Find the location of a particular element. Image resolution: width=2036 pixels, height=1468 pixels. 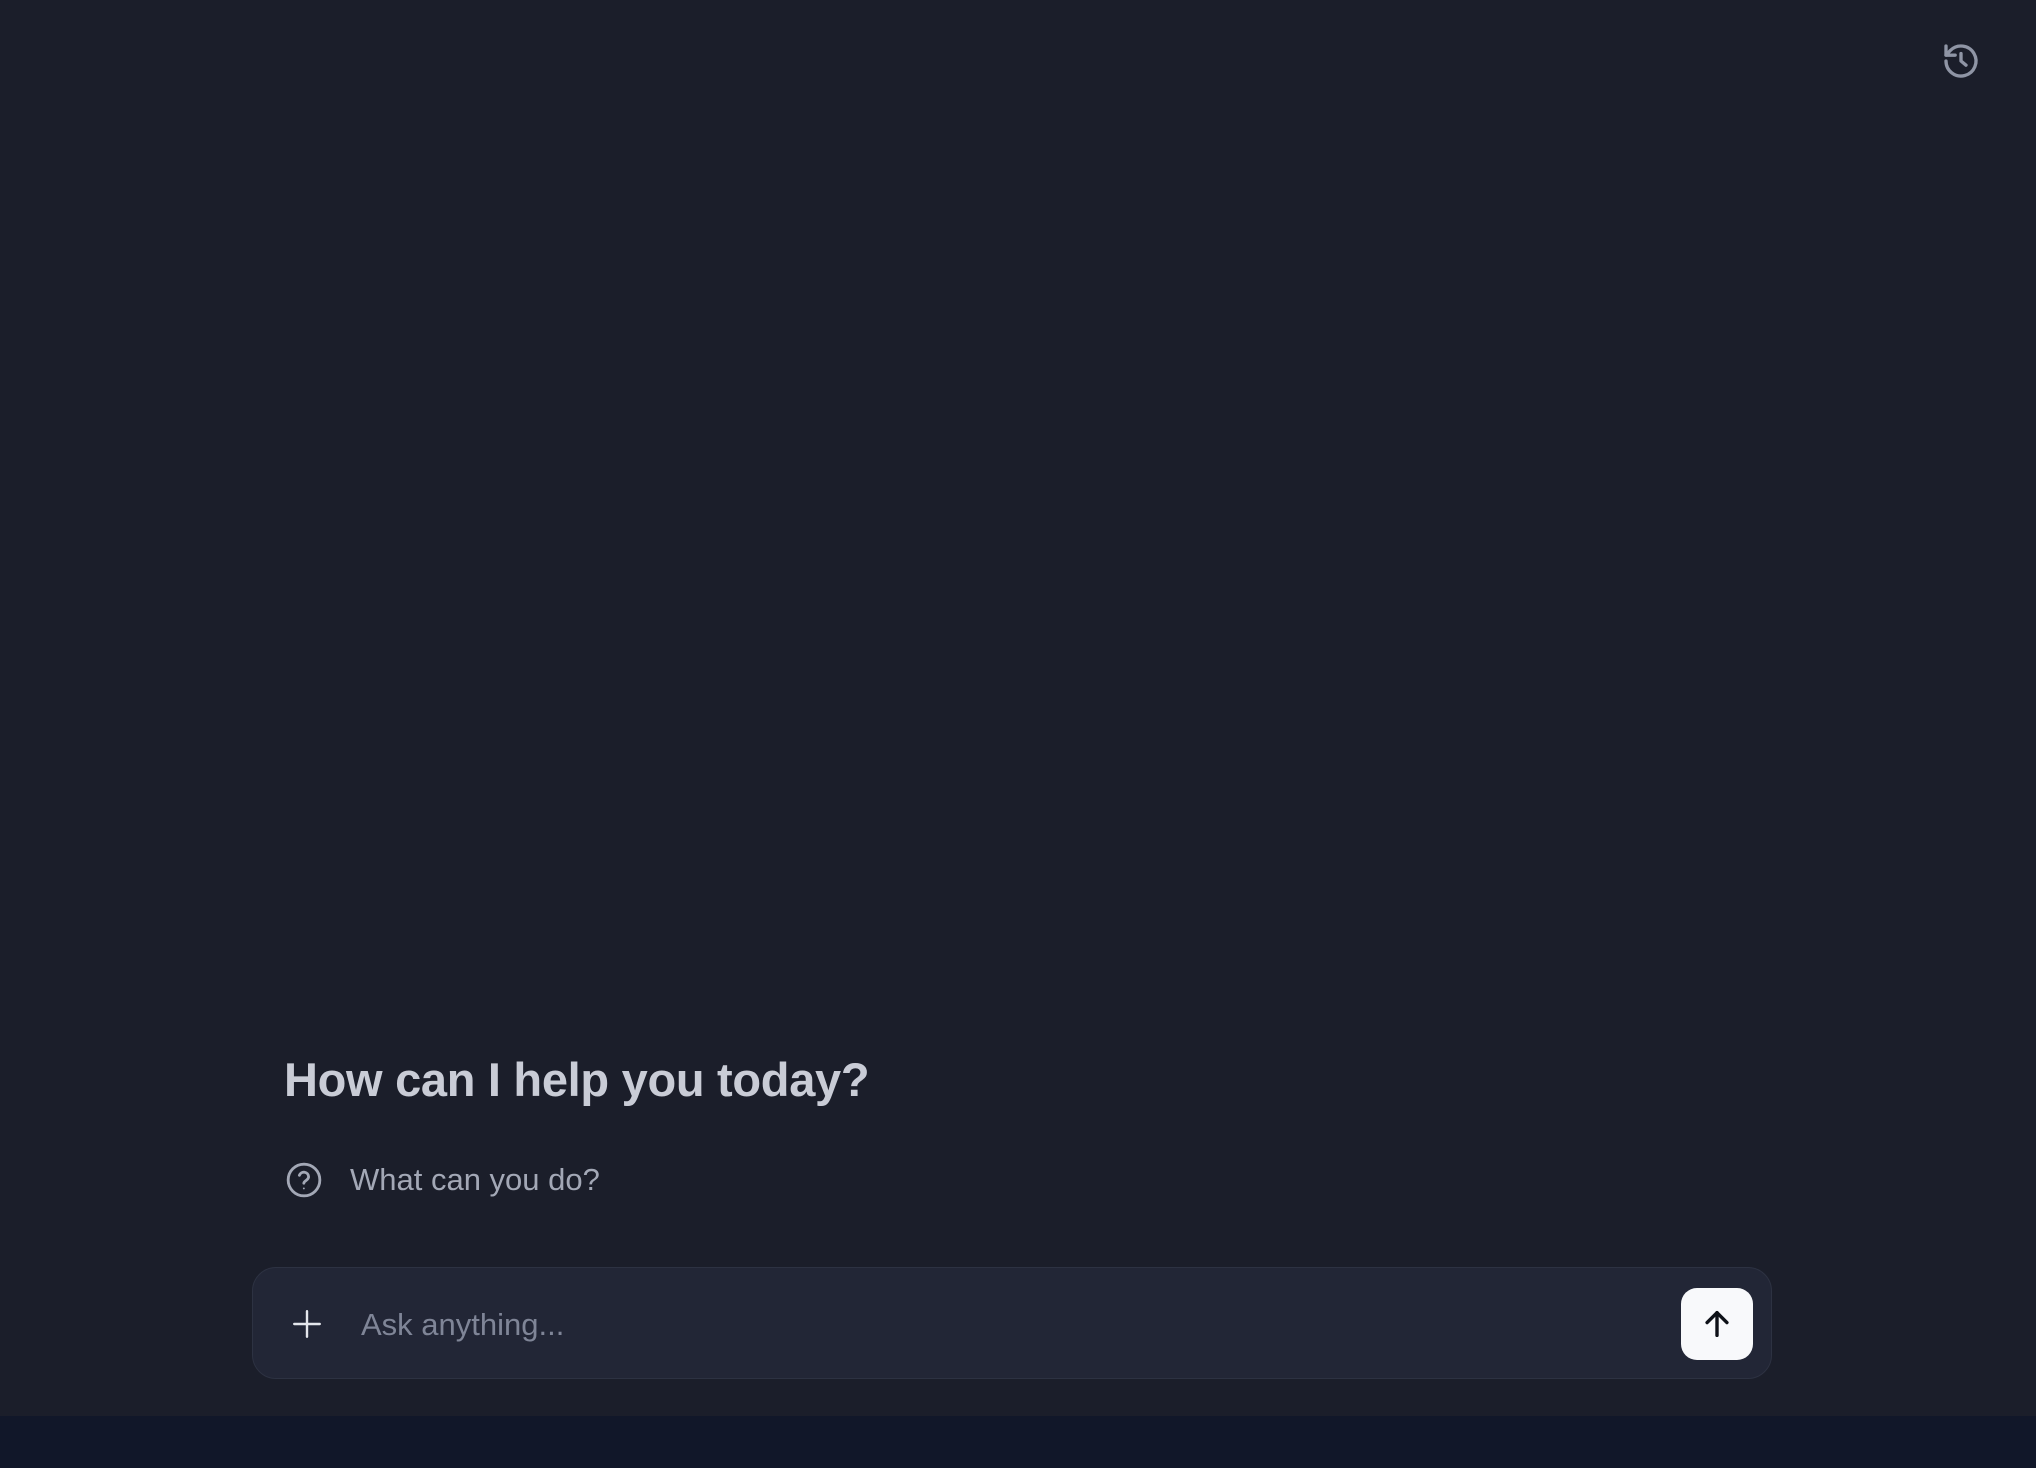

chat-input is located at coordinates (986, 1325).